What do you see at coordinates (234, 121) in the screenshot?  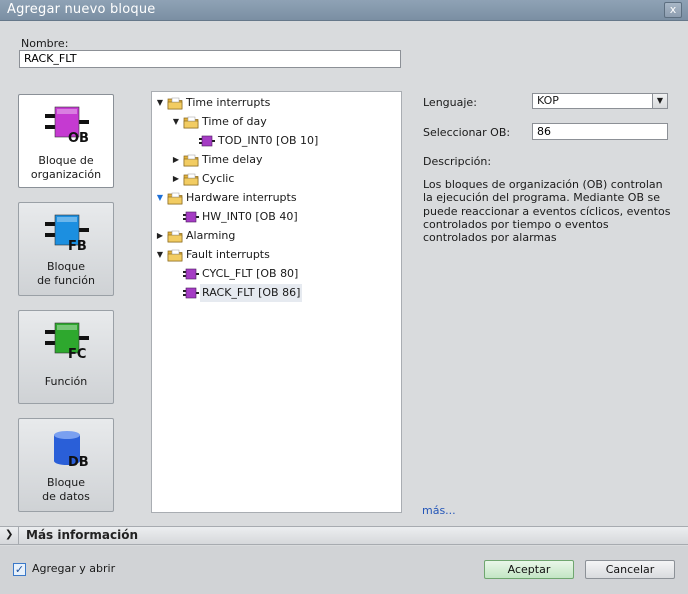 I see `tree-item-label: Time of day` at bounding box center [234, 121].